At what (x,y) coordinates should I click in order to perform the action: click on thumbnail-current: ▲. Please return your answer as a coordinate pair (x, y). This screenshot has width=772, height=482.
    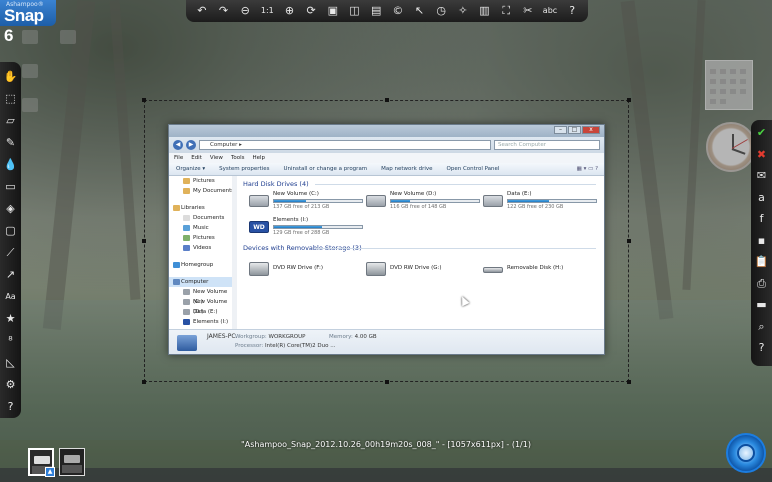
    Looking at the image, I should click on (41, 462).